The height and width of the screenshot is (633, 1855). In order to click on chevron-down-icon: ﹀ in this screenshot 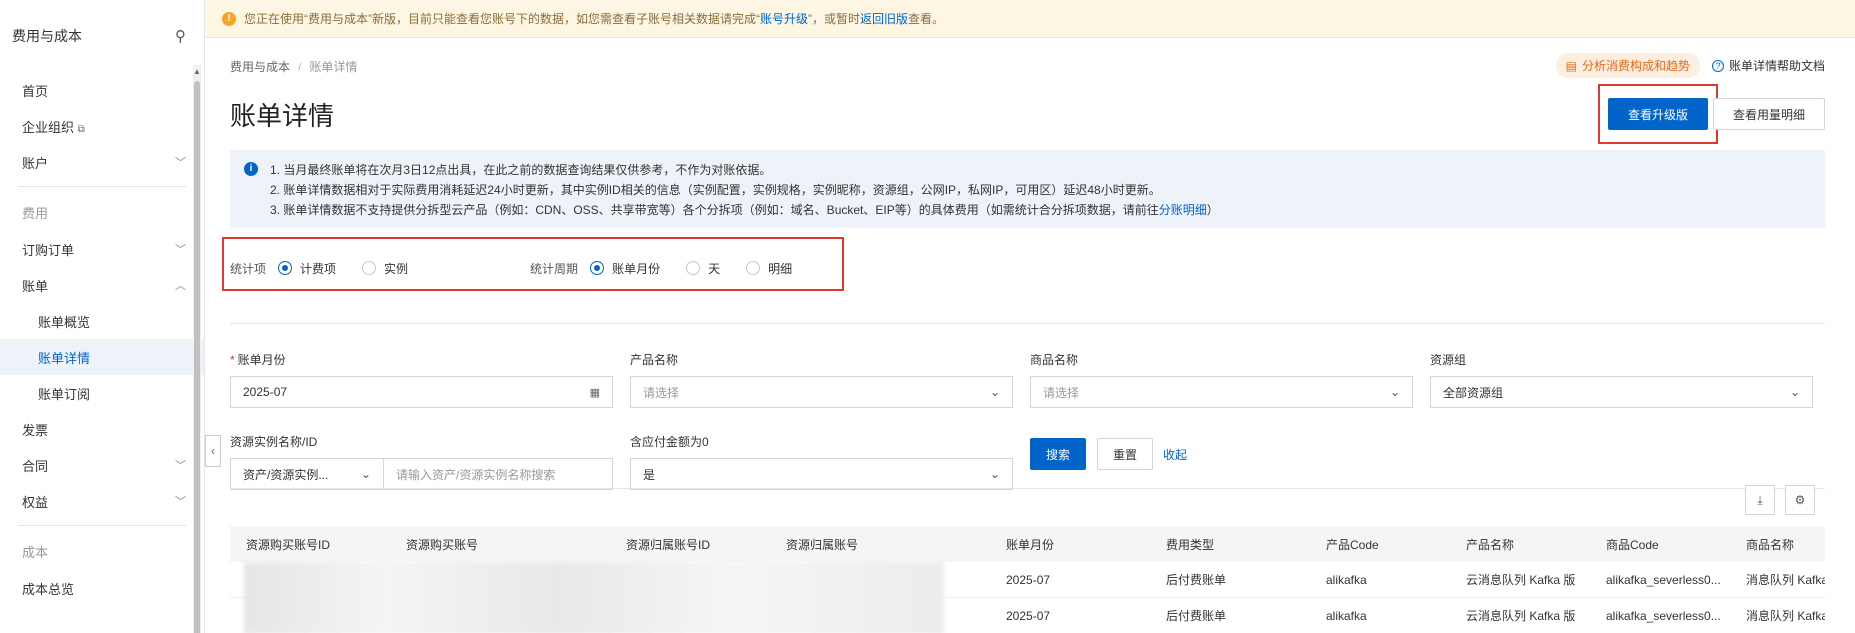, I will do `click(180, 466)`.